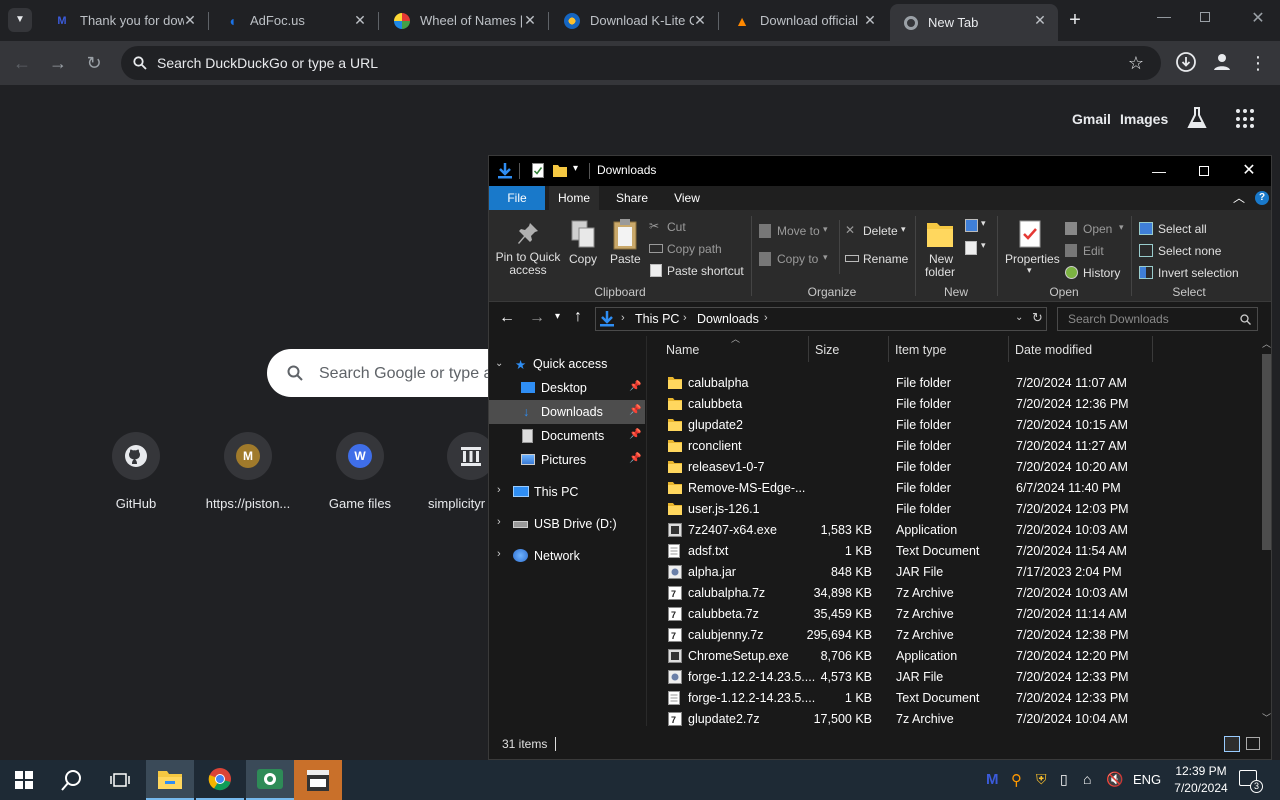 Image resolution: width=1280 pixels, height=800 pixels. I want to click on move-to-button: Move to ▾, so click(797, 232).